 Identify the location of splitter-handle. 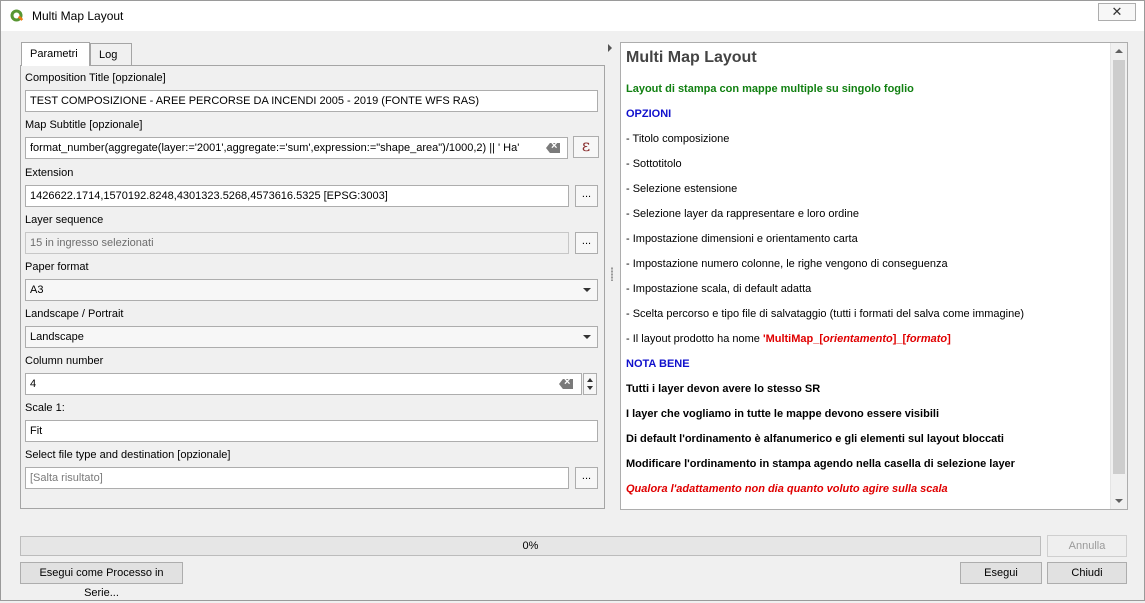
(612, 274).